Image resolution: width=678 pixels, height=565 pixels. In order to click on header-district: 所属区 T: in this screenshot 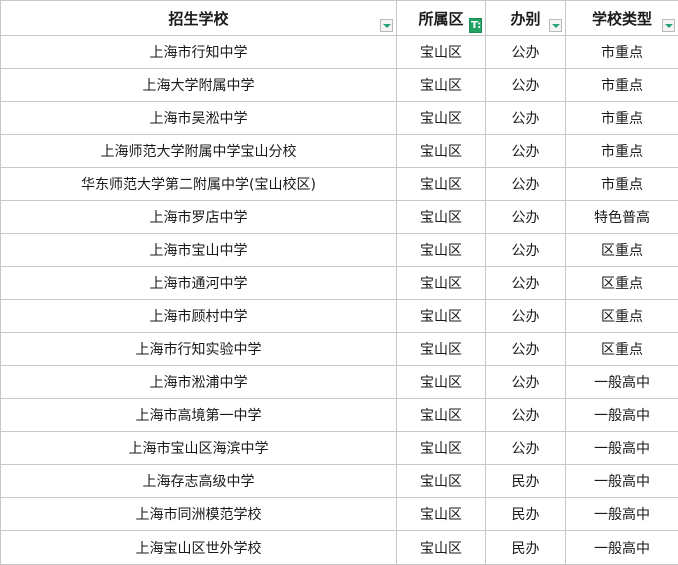, I will do `click(441, 18)`.